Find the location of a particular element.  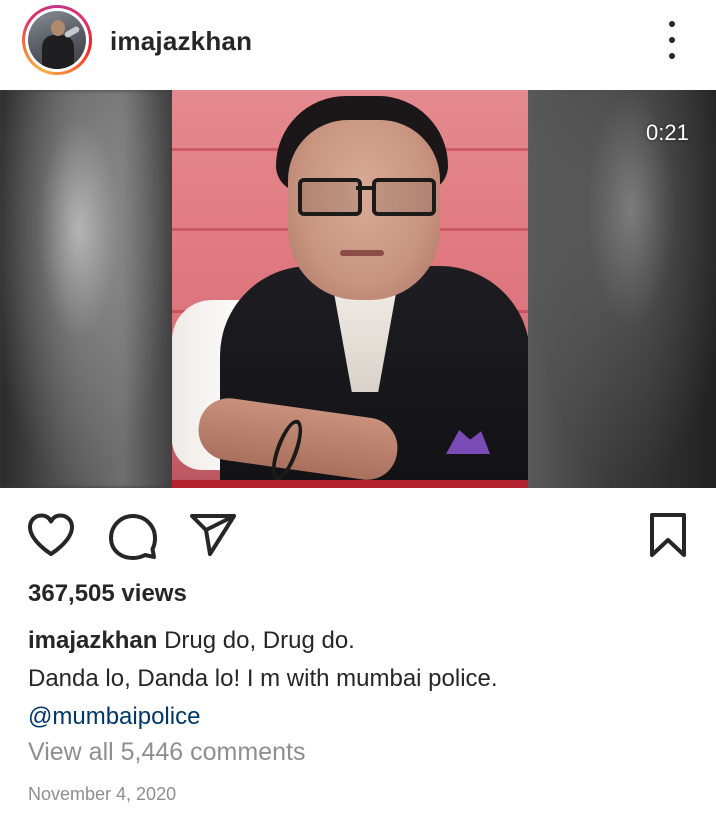

comment-button is located at coordinates (133, 536).